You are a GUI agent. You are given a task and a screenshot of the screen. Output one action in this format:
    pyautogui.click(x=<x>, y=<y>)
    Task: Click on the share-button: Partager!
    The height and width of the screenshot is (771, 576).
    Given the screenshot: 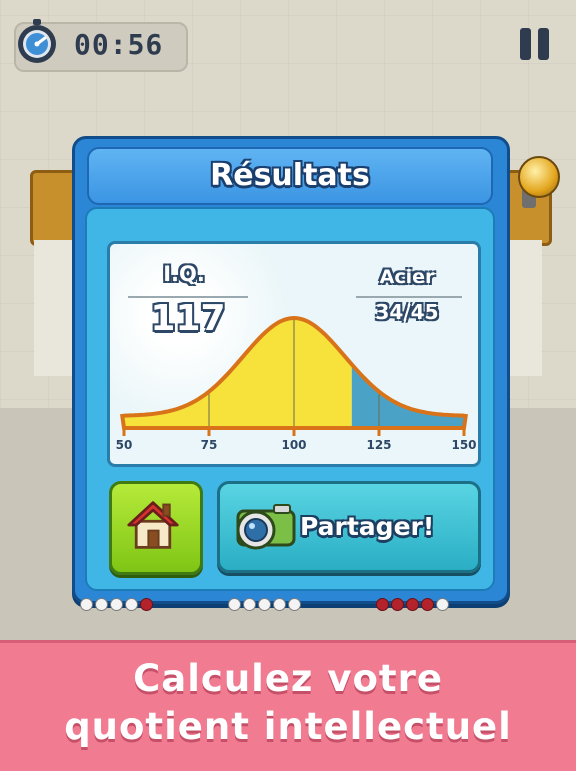 What is the action you would take?
    pyautogui.click(x=349, y=527)
    